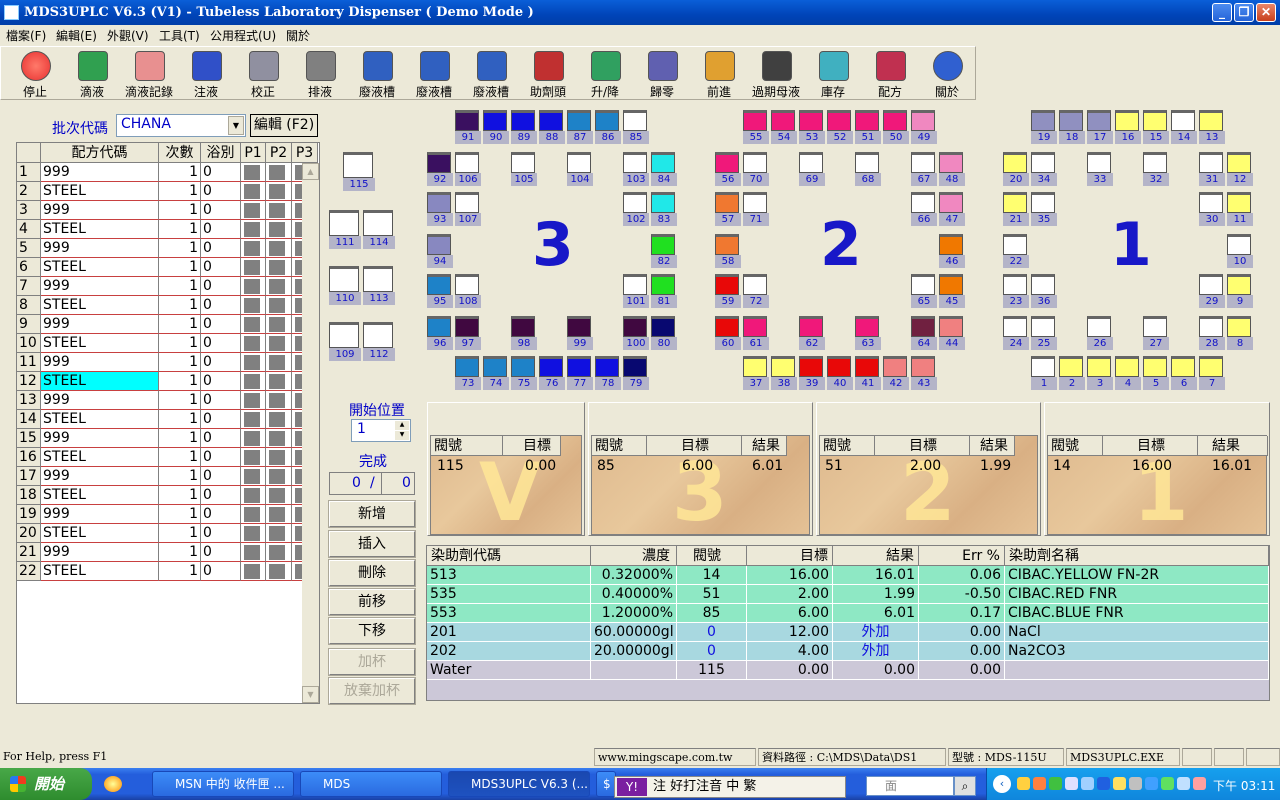 This screenshot has width=1280, height=800. I want to click on cup-39: 39, so click(812, 374).